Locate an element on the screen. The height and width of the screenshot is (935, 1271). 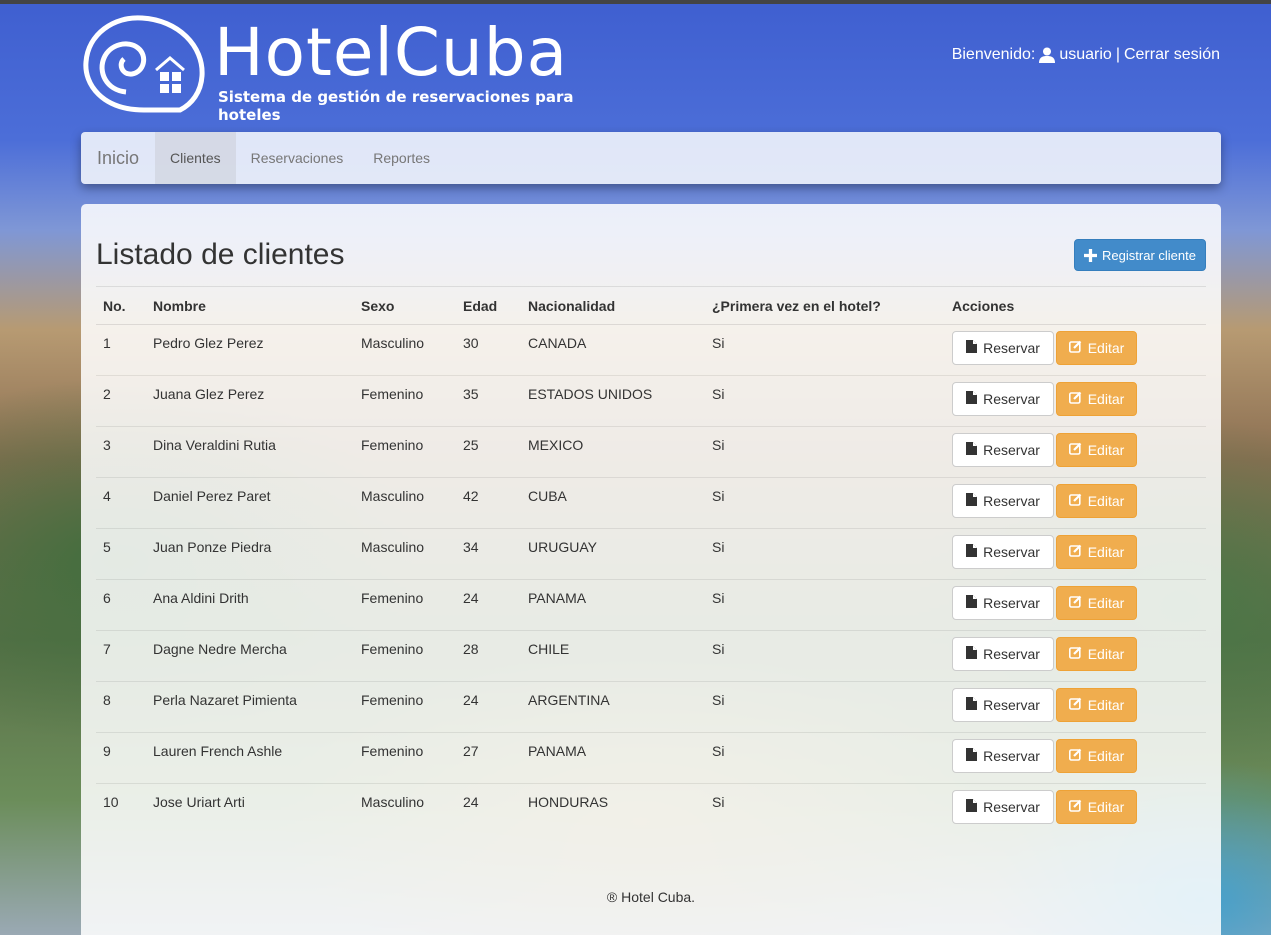
plus-icon is located at coordinates (1091, 255).